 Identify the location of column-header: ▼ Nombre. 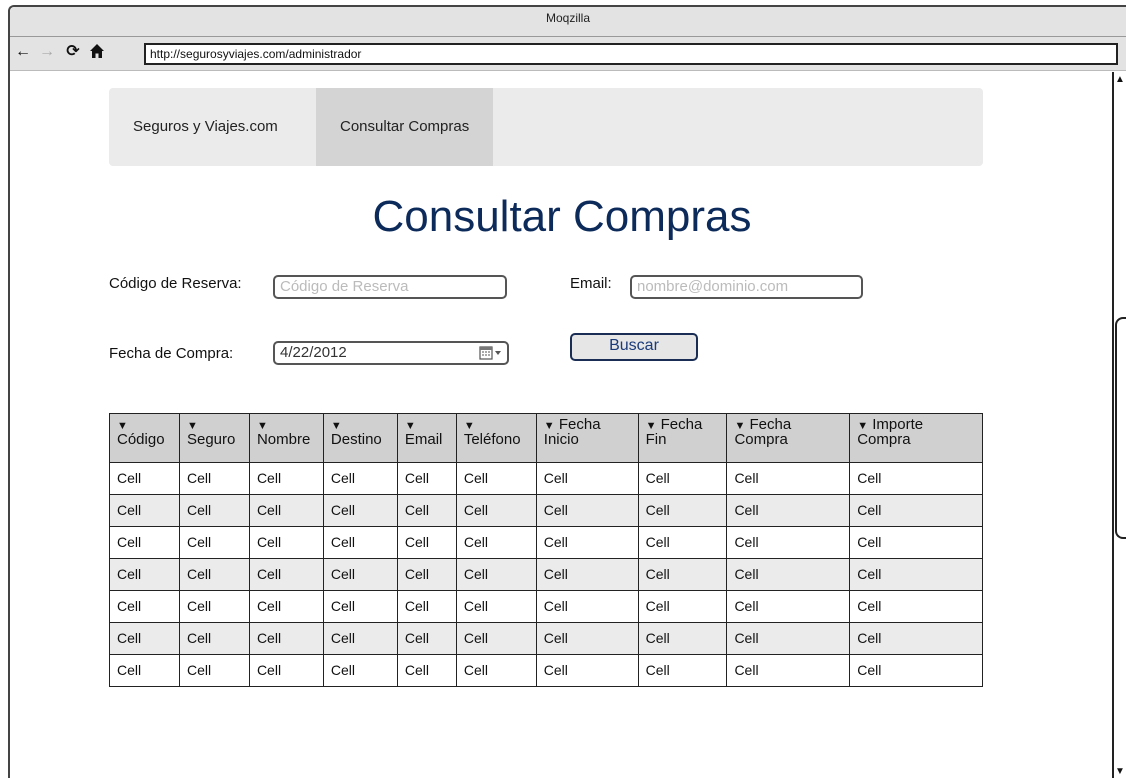
(286, 438).